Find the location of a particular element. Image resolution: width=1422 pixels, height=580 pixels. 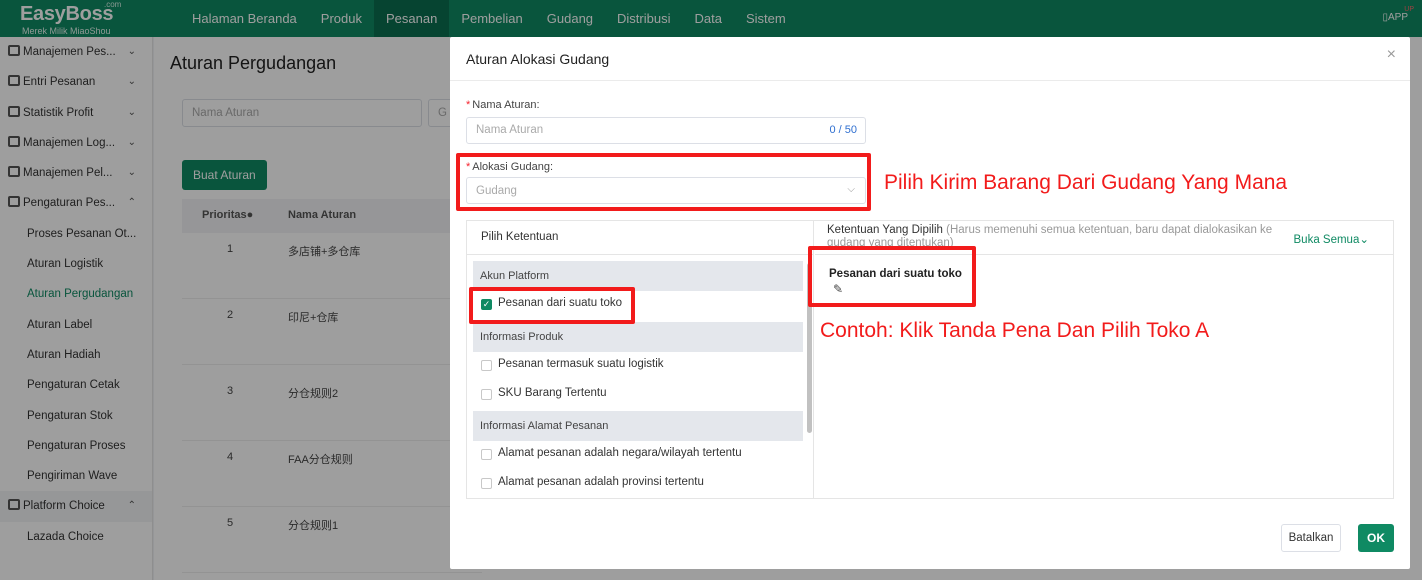

rule-name-placeholder: Nama Aturan is located at coordinates (510, 130).